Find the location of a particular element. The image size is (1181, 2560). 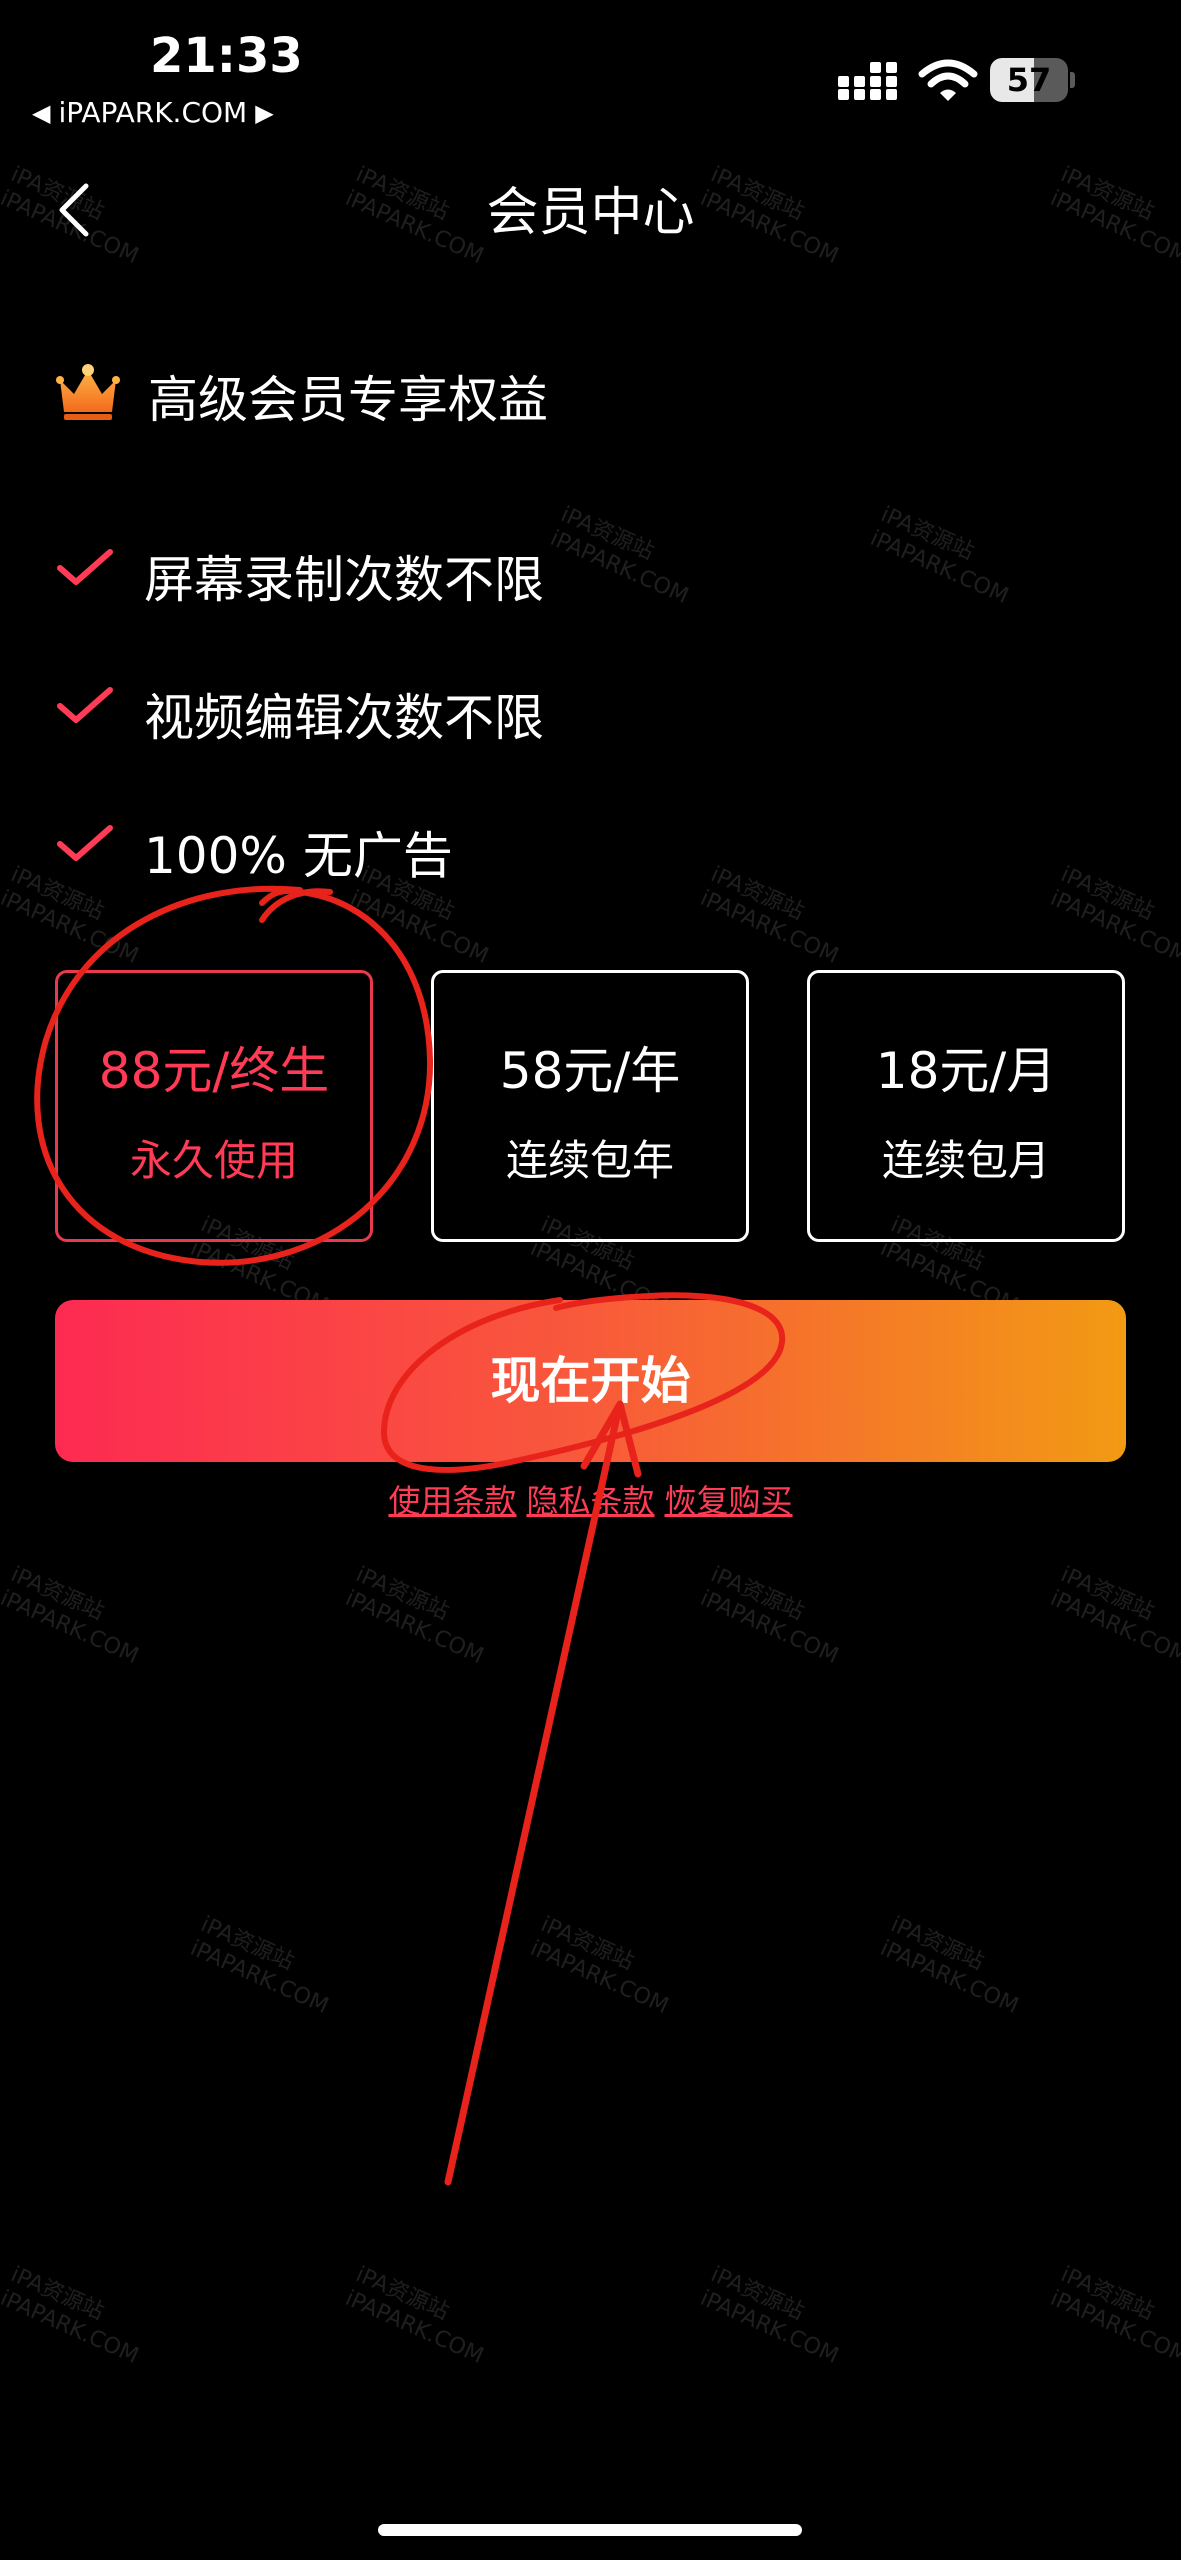

restore-purchase-link: 恢复购买 is located at coordinates (729, 1501).